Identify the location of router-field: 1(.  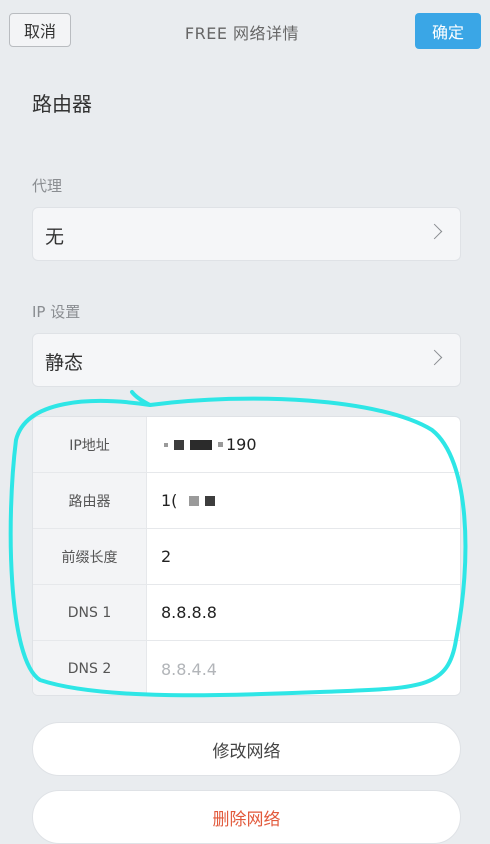
(189, 500).